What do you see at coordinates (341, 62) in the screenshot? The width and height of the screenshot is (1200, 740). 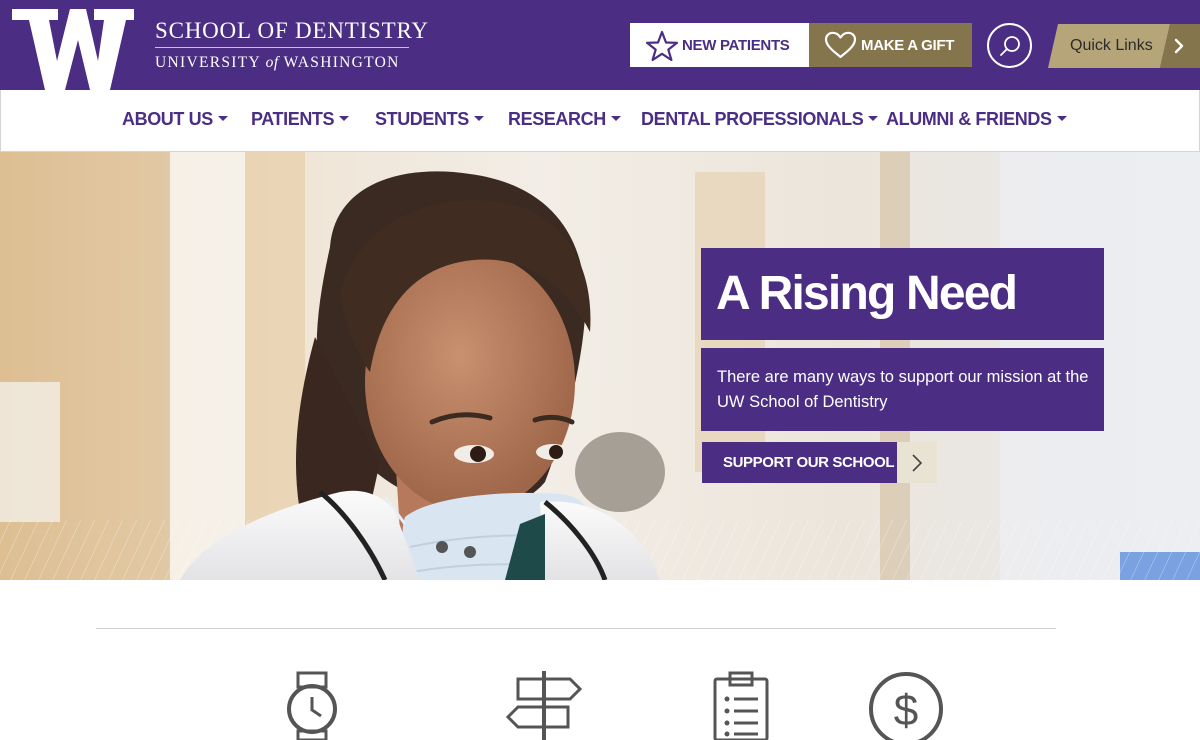 I see `washington-text: WASHINGTON` at bounding box center [341, 62].